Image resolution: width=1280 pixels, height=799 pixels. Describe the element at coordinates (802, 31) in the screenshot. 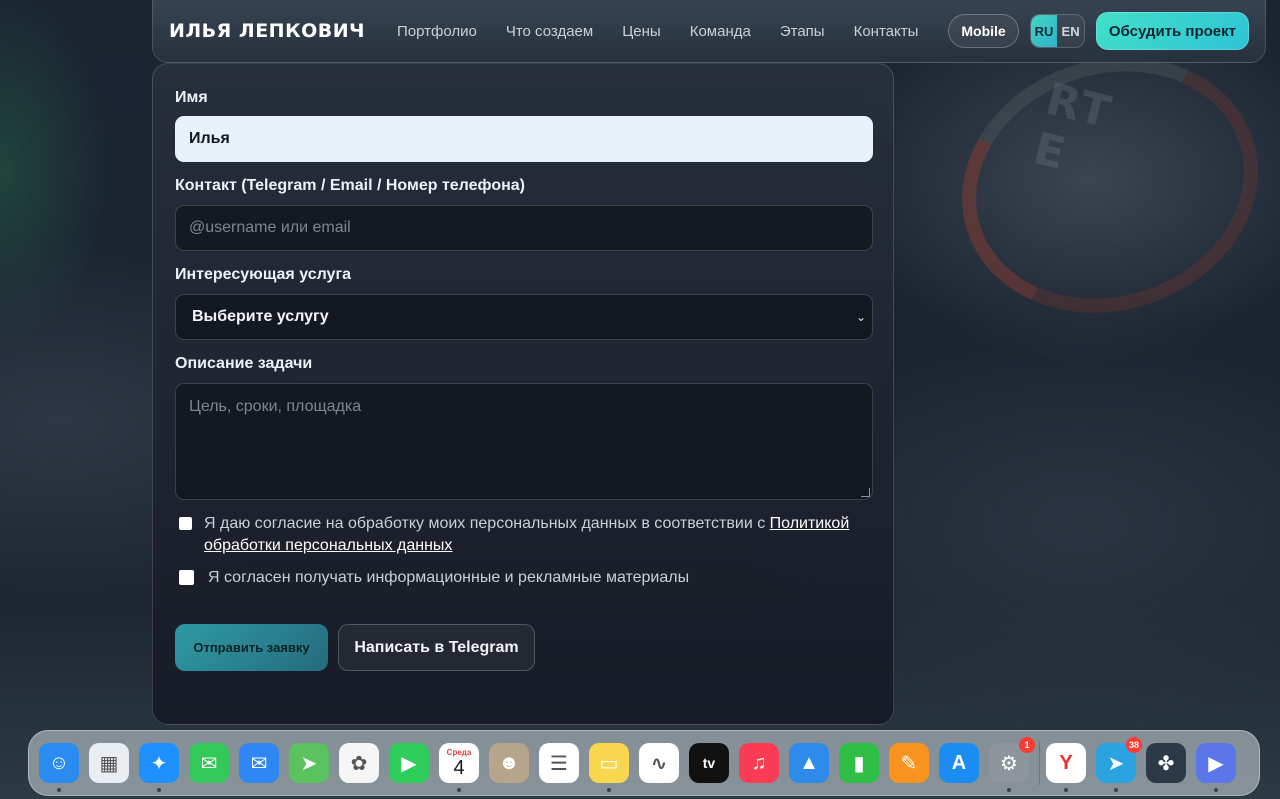

I see `nav-link-stages: Этапы` at that location.